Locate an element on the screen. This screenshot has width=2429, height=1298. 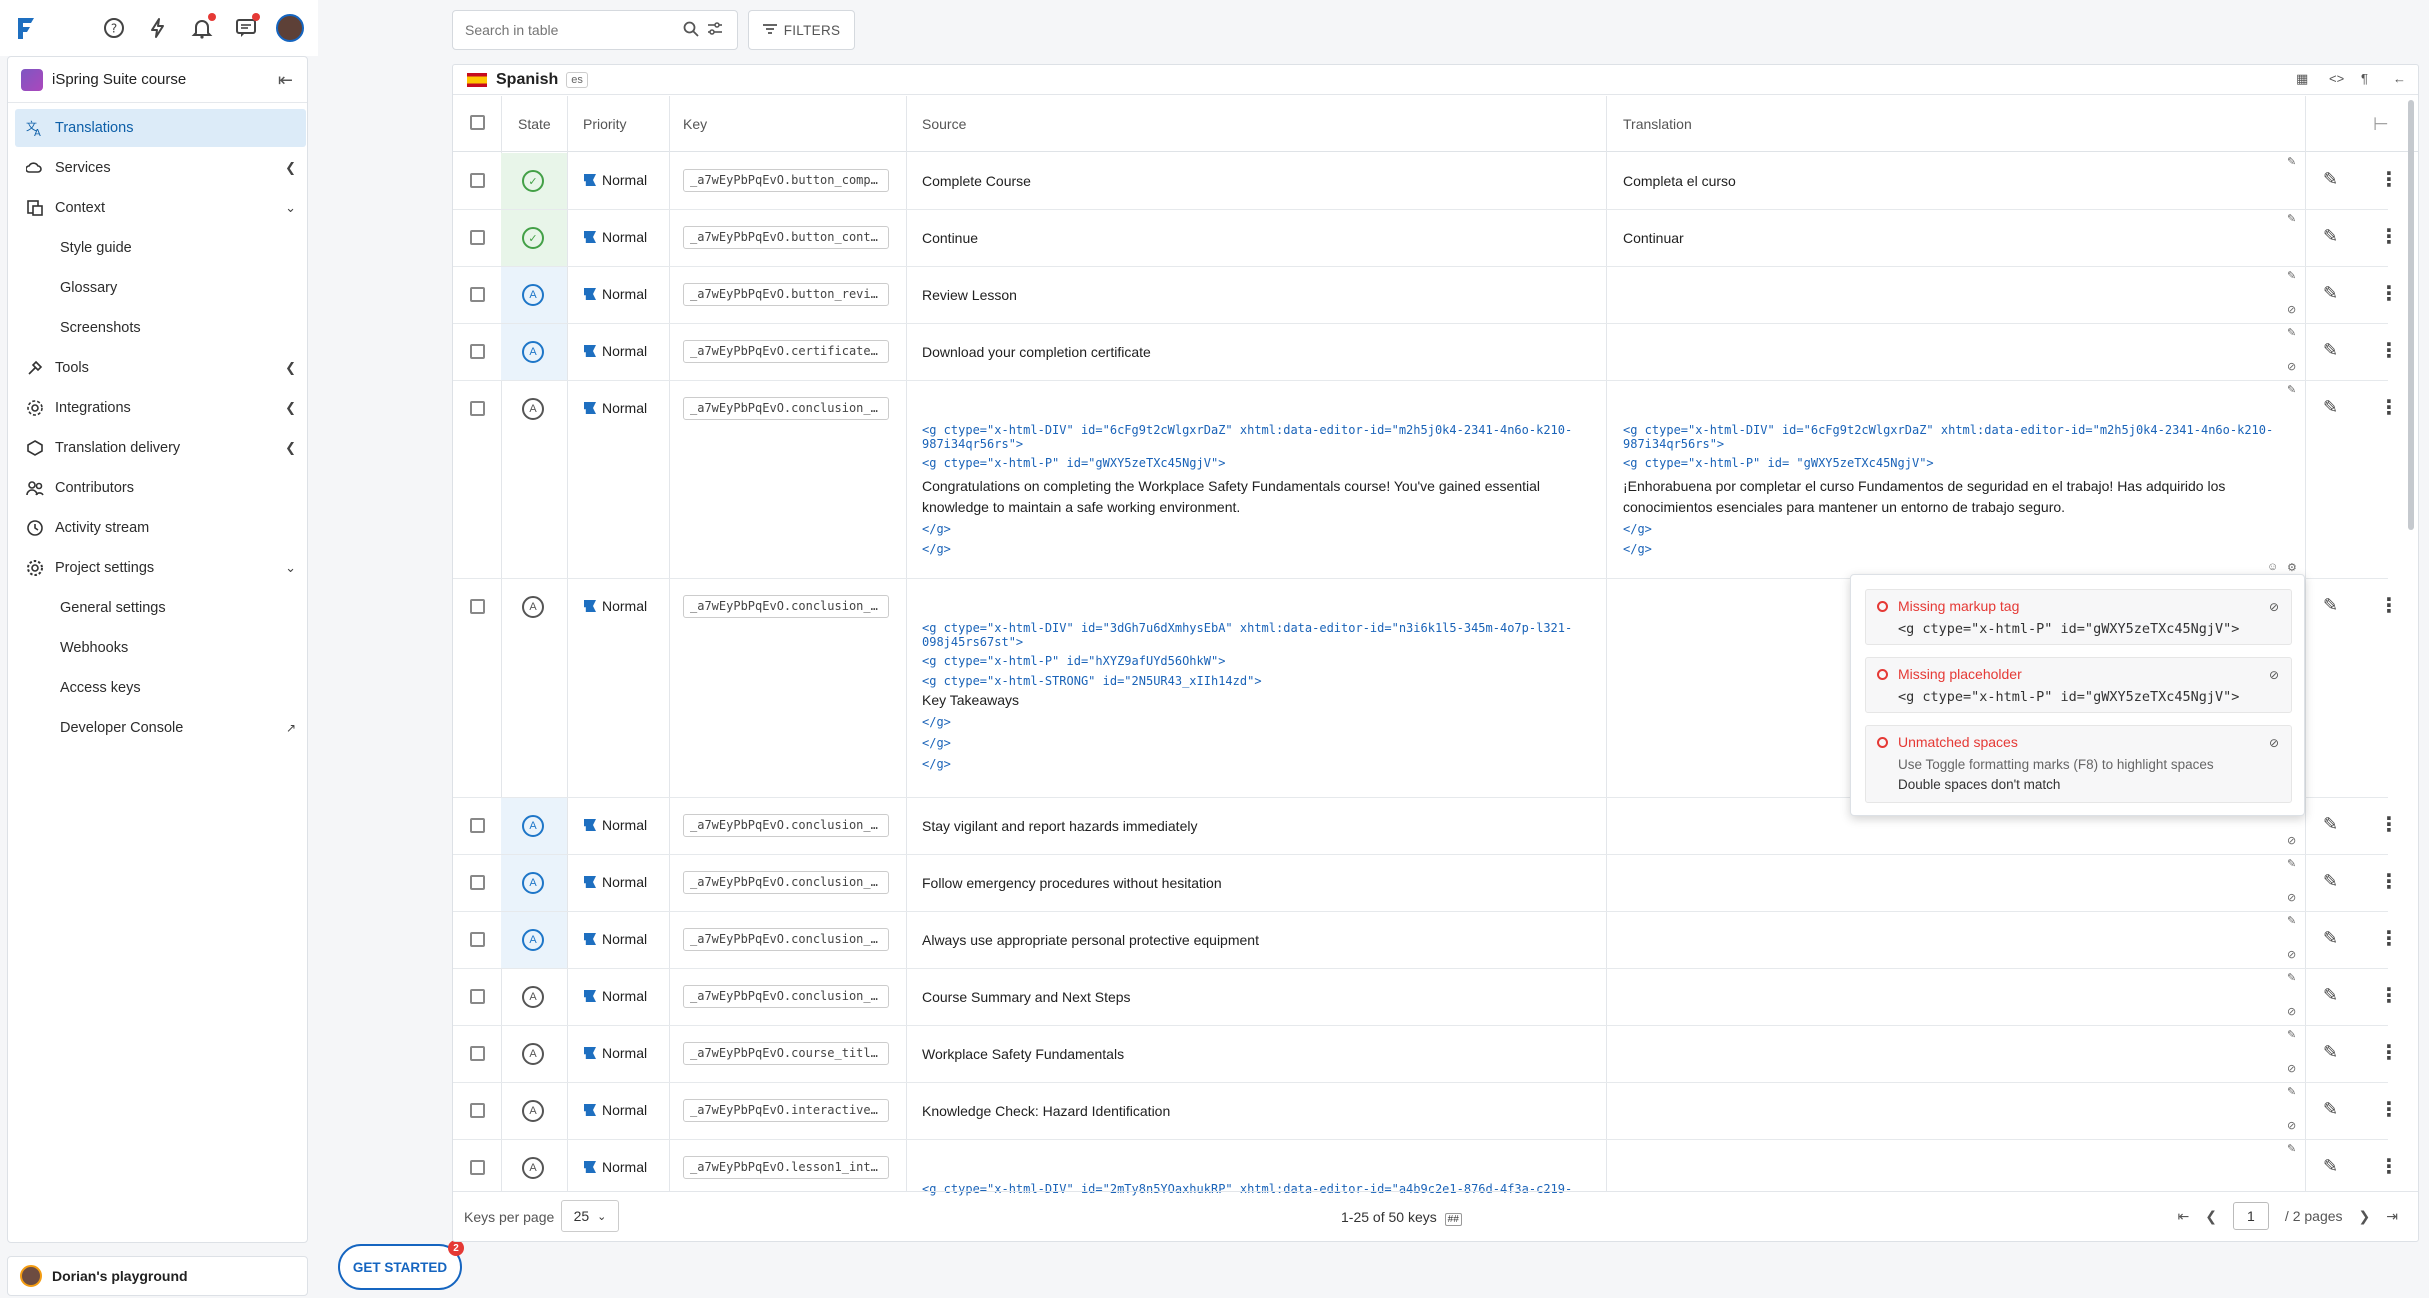
logo-icon is located at coordinates (27, 28).